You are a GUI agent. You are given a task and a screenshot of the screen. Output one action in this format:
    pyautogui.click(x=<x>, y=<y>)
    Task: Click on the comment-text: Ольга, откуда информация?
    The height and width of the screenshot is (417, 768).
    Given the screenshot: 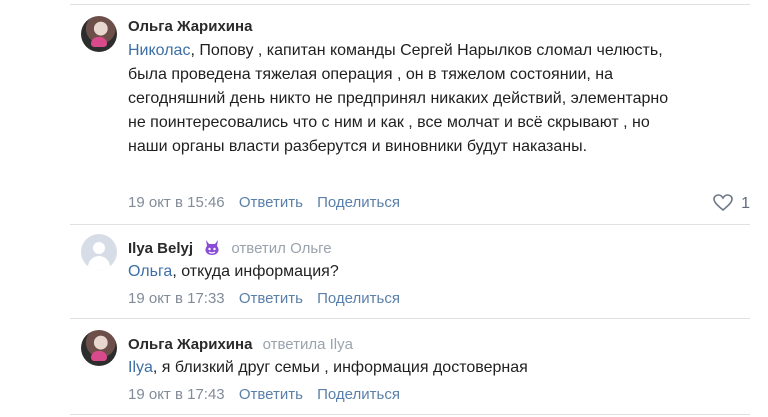 What is the action you would take?
    pyautogui.click(x=408, y=272)
    